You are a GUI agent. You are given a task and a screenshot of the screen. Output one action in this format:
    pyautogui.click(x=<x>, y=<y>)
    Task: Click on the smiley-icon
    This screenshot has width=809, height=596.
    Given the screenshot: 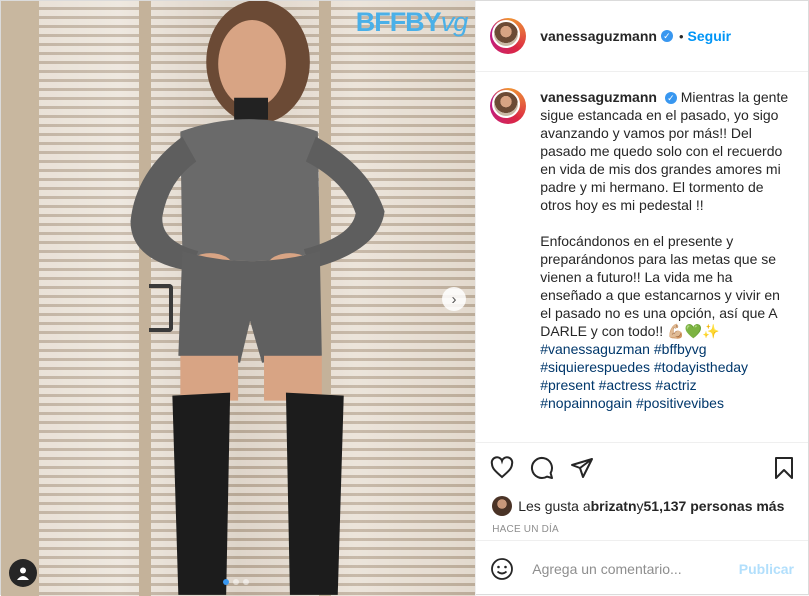 What is the action you would take?
    pyautogui.click(x=502, y=569)
    